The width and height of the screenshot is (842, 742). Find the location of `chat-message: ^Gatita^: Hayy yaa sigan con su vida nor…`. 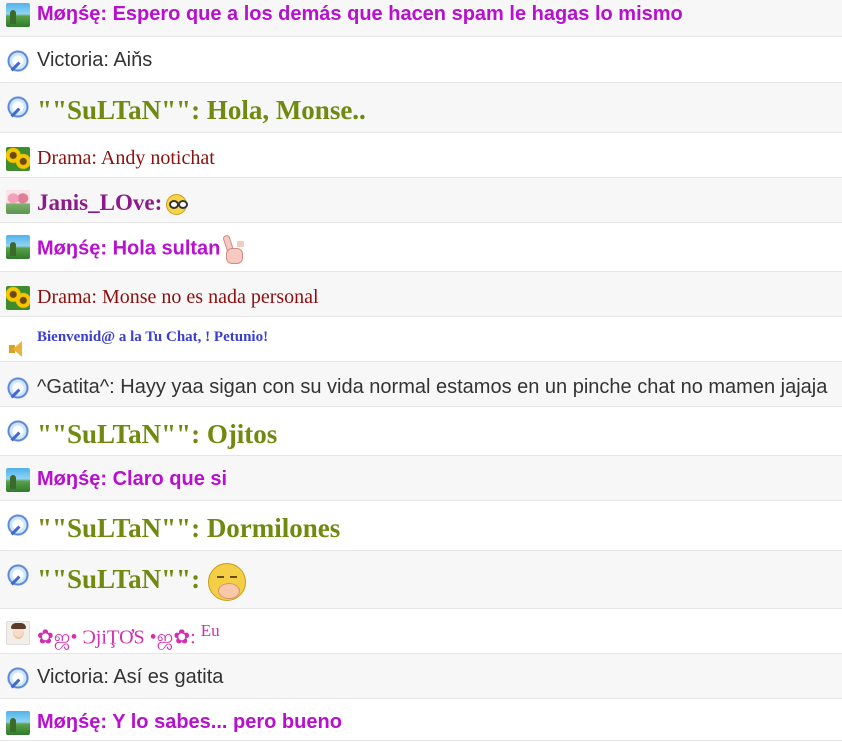

chat-message: ^Gatita^: Hayy yaa sigan con su vida nor… is located at coordinates (421, 384).